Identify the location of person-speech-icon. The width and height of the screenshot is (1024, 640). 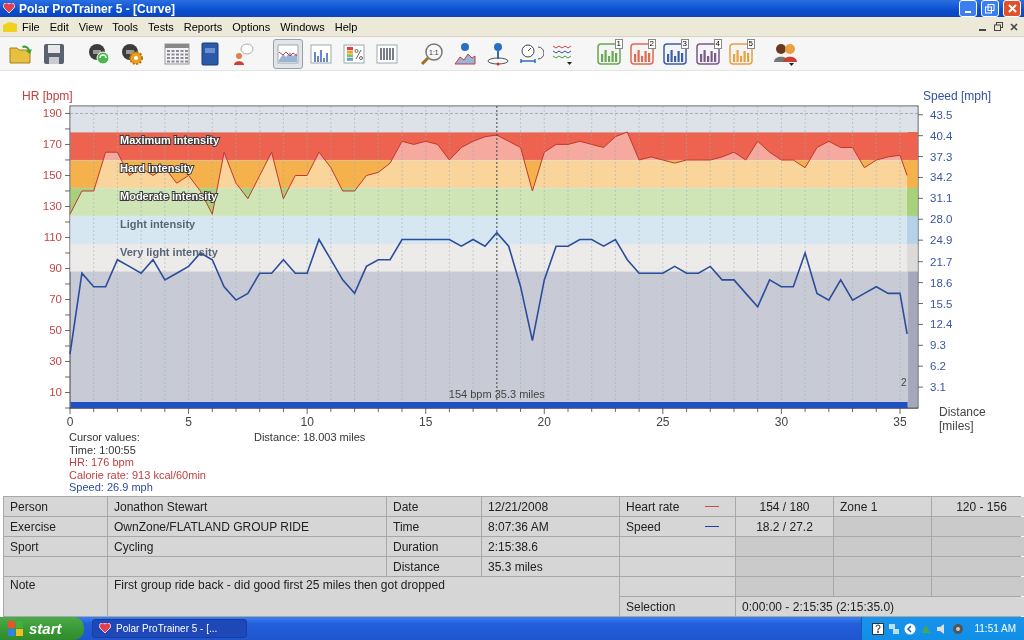
(243, 53).